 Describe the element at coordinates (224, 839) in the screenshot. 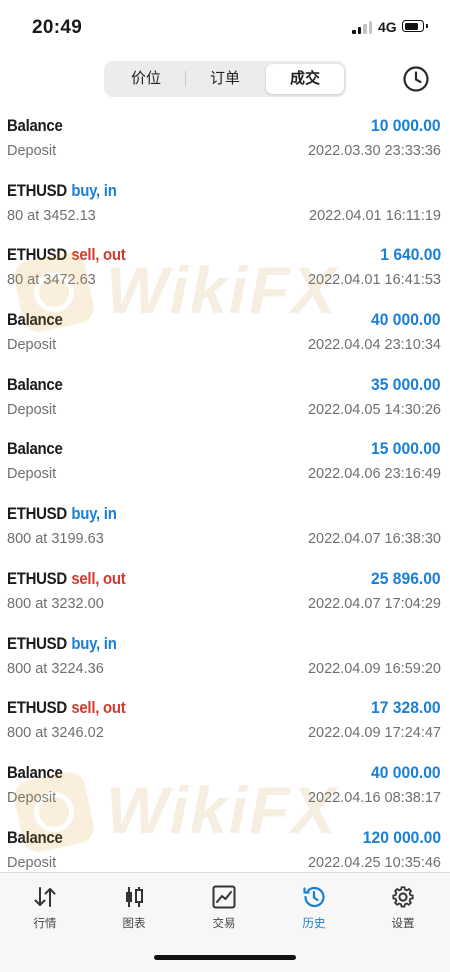

I see `deal-line-main: Balance 120 000.00` at that location.